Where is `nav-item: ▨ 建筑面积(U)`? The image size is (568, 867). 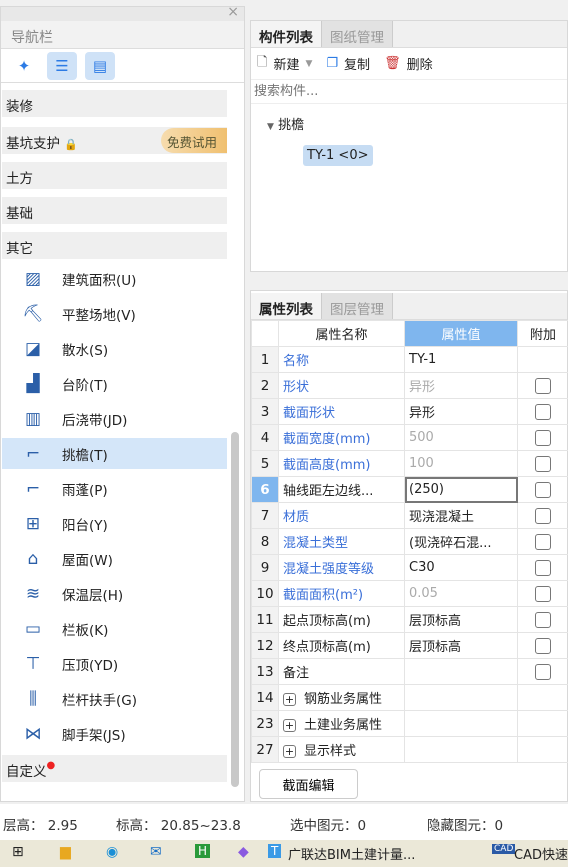
nav-item: ▨ 建筑面积(U) is located at coordinates (114, 278).